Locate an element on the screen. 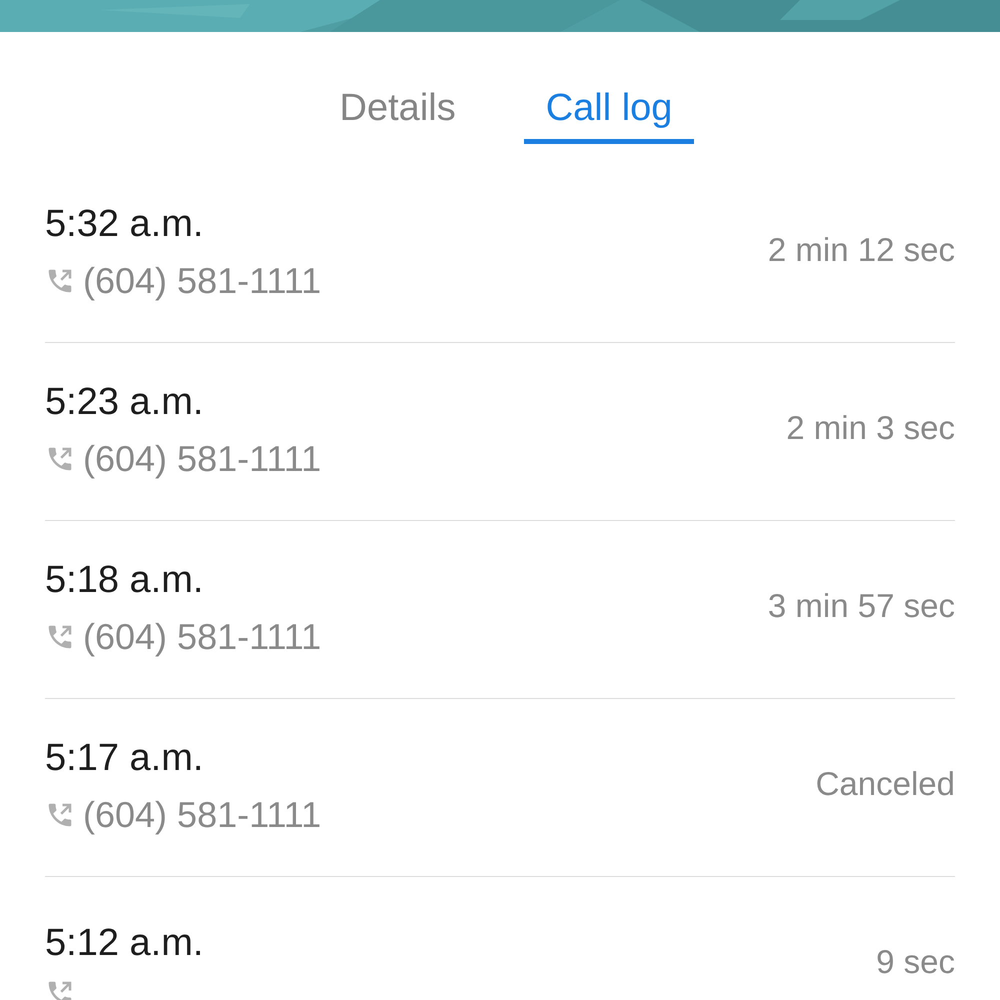 This screenshot has width=1000, height=1000. call-time: 5:17 a.m. is located at coordinates (124, 758).